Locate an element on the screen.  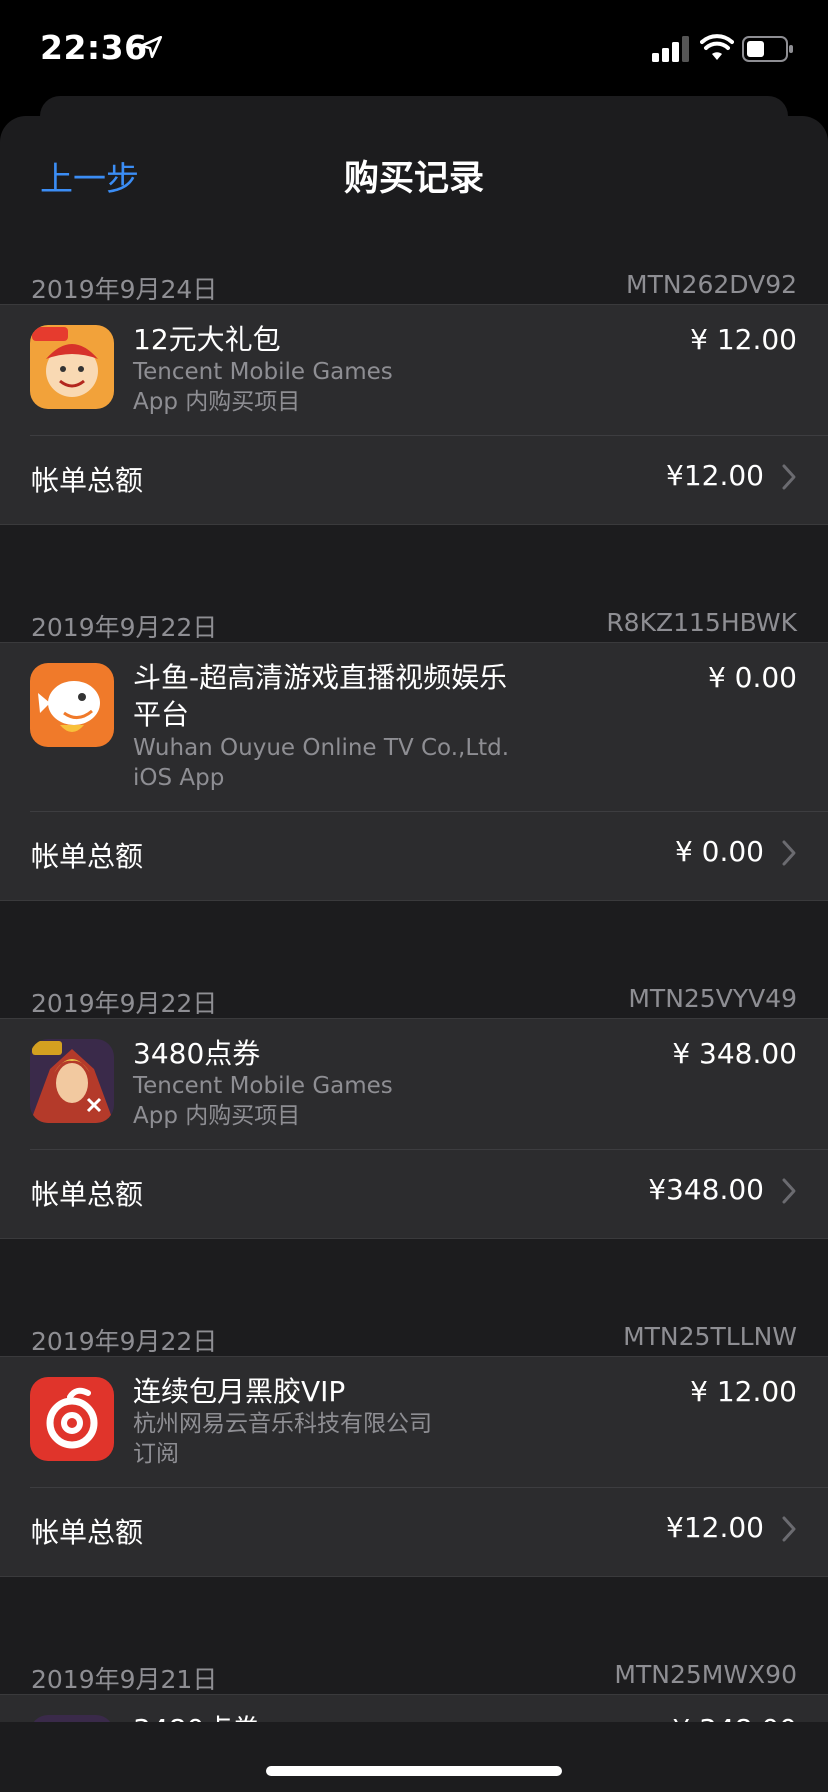
item-name: 斗鱼-超高清游戏直播视频娱乐平台 is located at coordinates (320, 696).